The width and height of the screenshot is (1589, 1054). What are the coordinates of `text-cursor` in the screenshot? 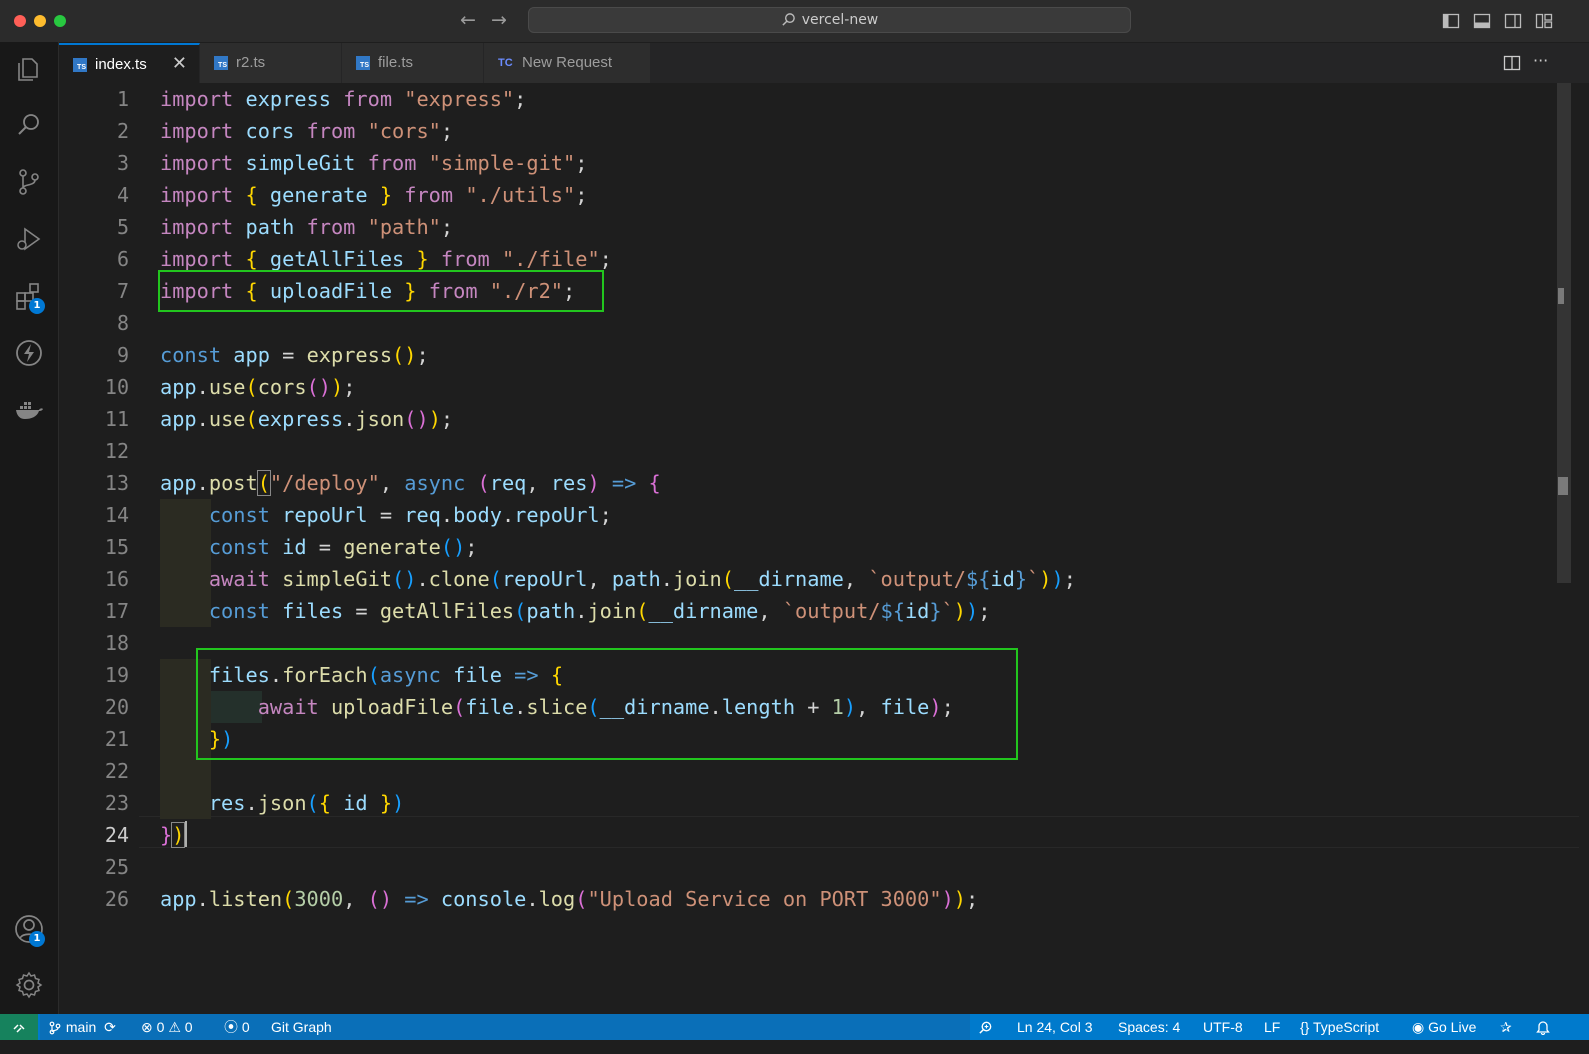 It's located at (186, 834).